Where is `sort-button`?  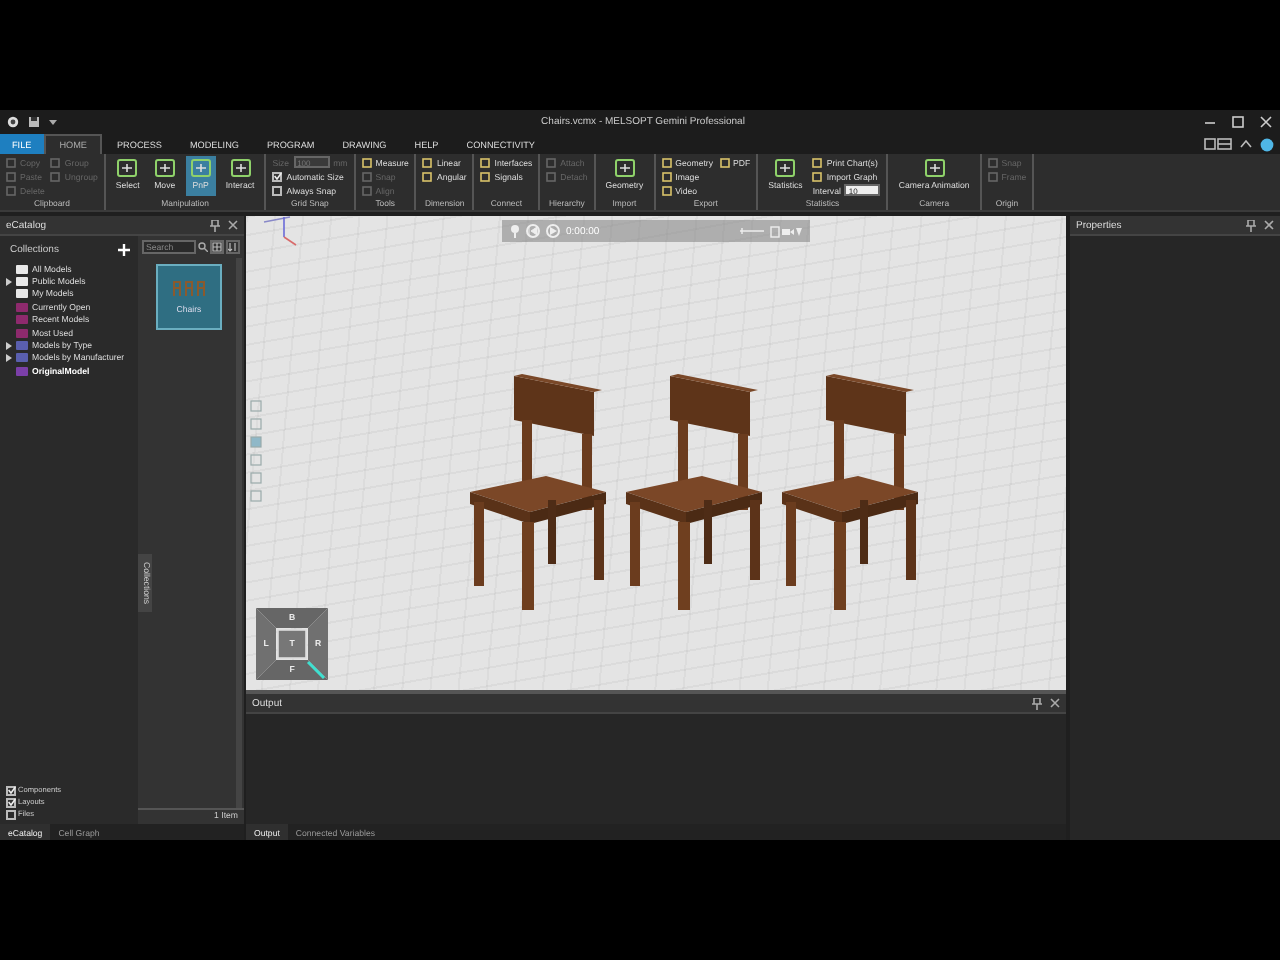 sort-button is located at coordinates (233, 247).